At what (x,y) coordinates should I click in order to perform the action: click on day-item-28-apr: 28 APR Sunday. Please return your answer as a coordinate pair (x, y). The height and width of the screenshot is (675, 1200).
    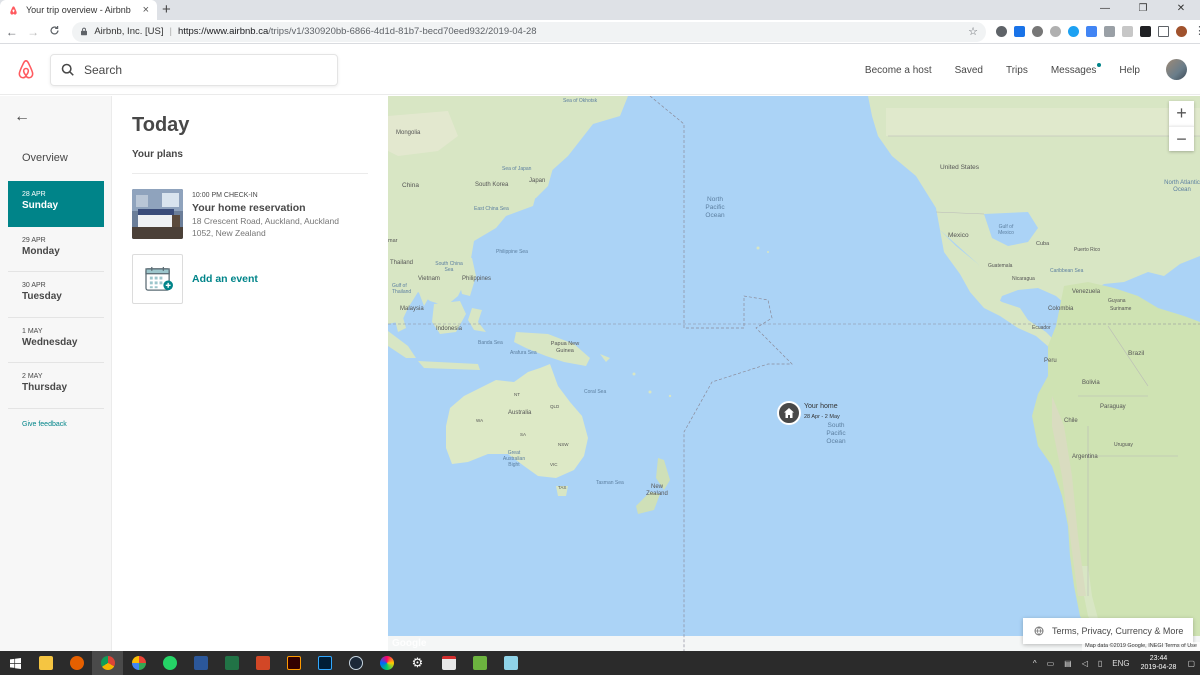
    Looking at the image, I should click on (56, 204).